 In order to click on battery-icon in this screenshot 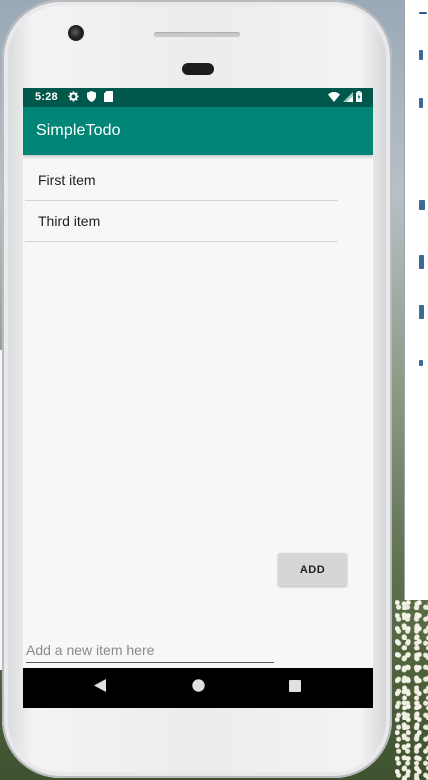, I will do `click(359, 98)`.